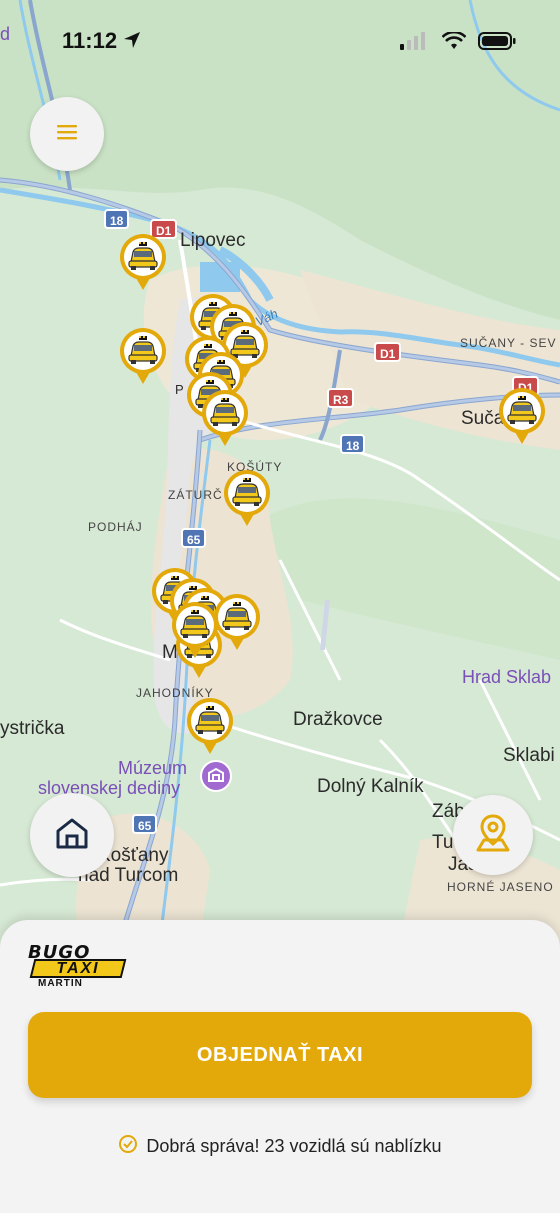 The image size is (560, 1213). Describe the element at coordinates (507, 677) in the screenshot. I see `poi-label-hrad-sklabina: Hrad Sklab` at that location.